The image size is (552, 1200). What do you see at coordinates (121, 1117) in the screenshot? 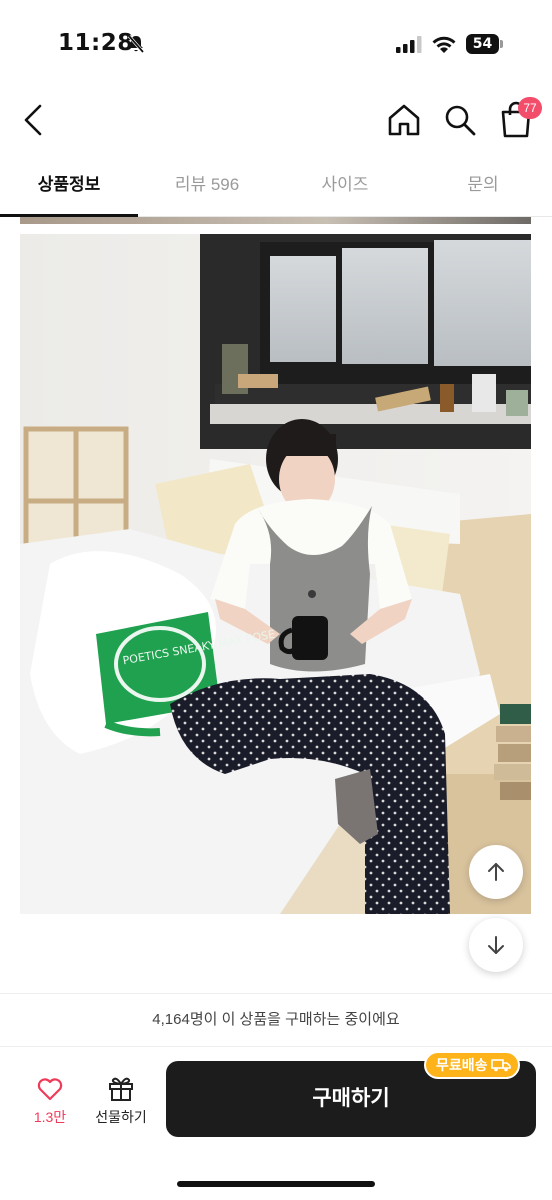
I see `gift-label: 선물하기` at bounding box center [121, 1117].